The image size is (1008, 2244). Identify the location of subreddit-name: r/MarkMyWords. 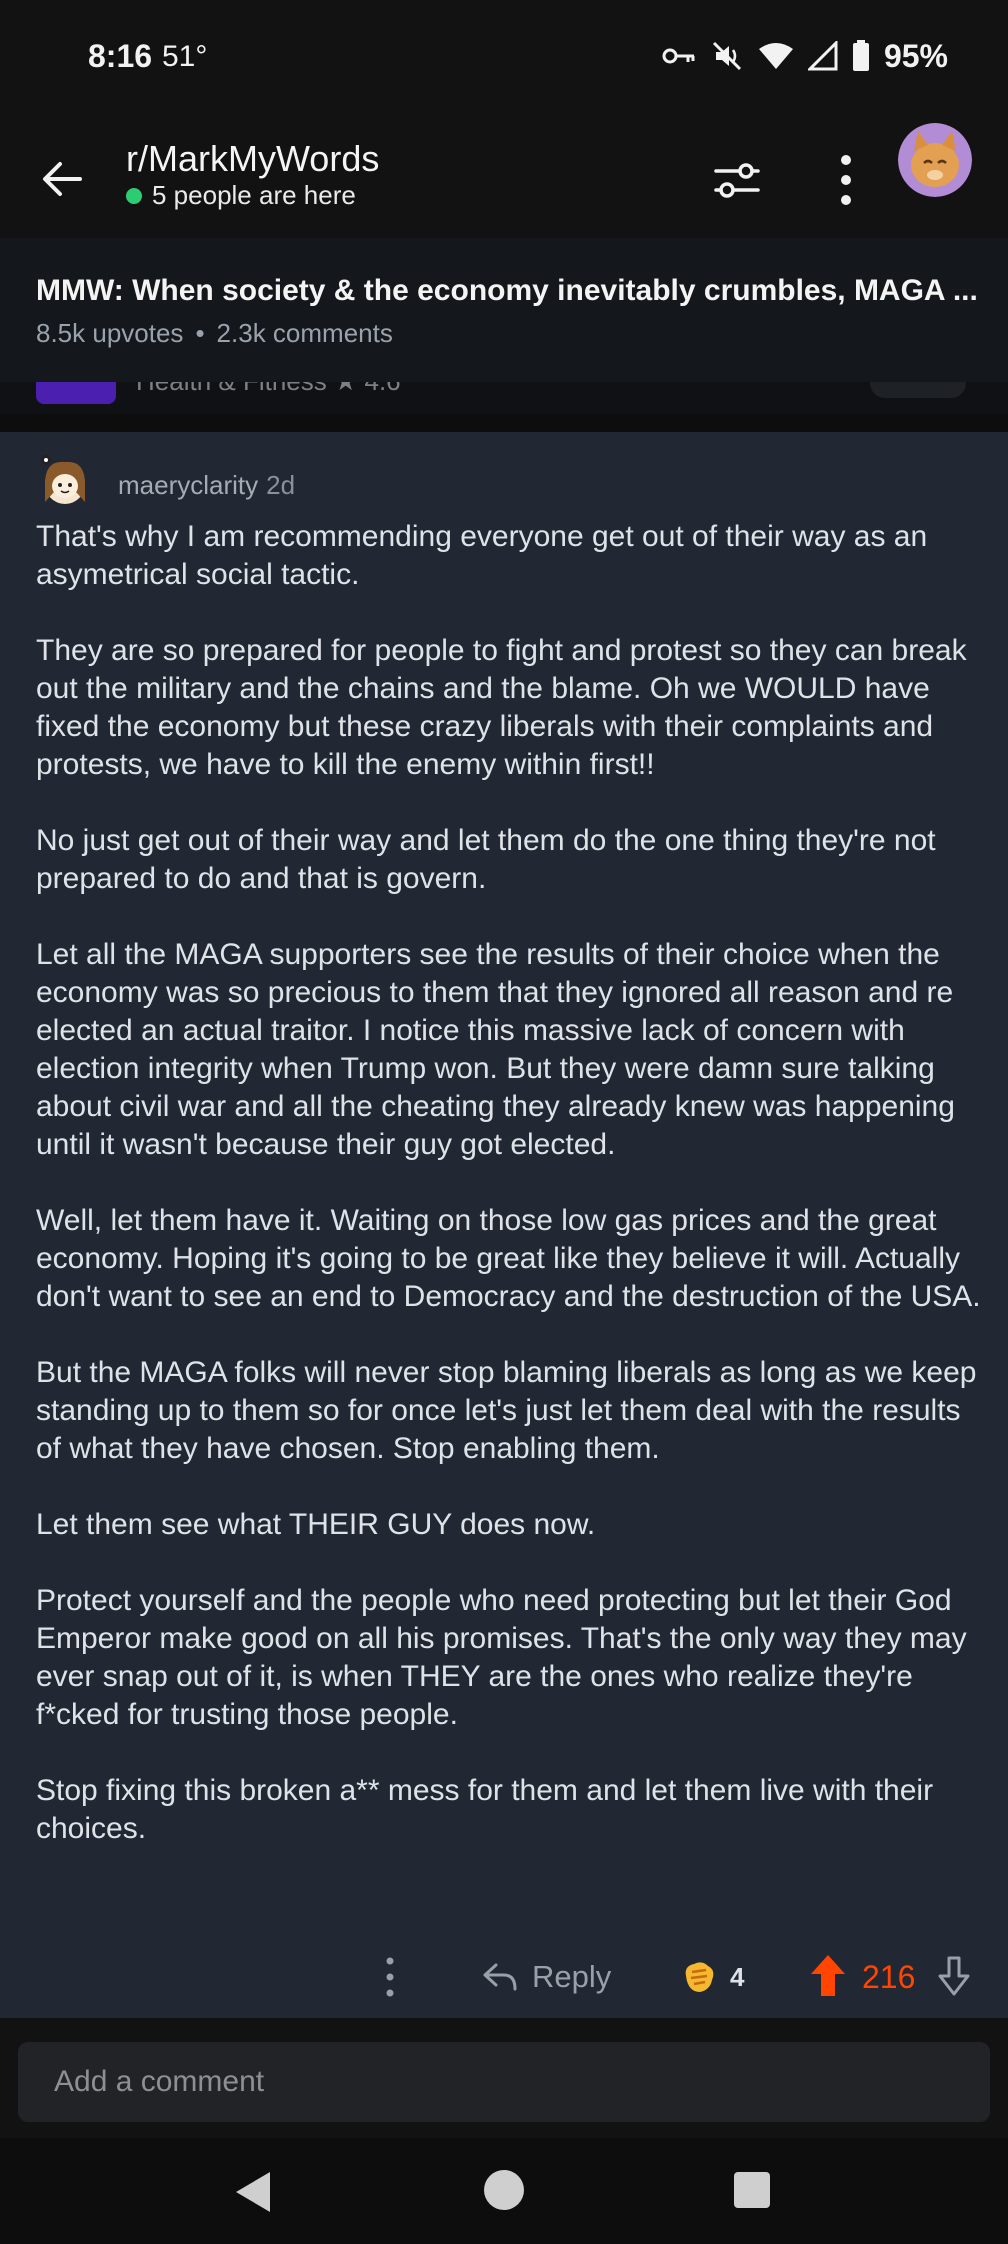
(252, 159).